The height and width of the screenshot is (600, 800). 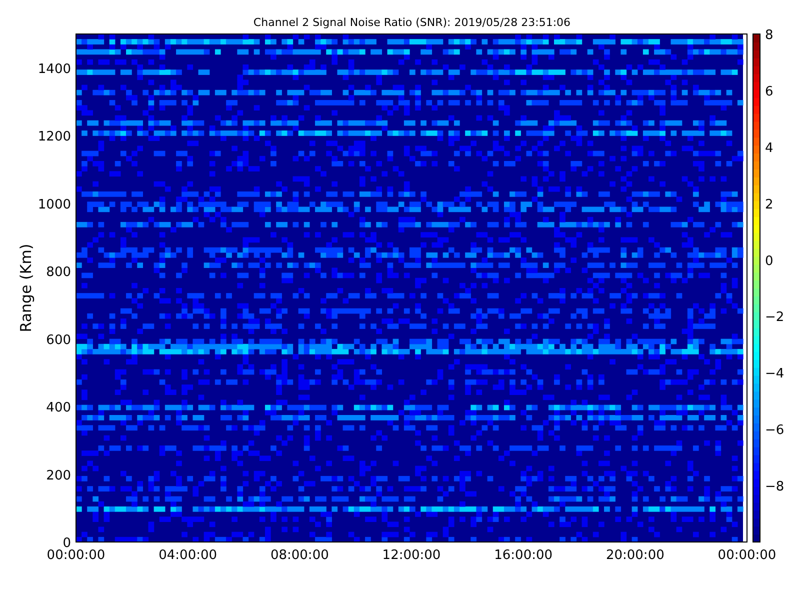 I want to click on y-tick-label: 1400, so click(x=54, y=69).